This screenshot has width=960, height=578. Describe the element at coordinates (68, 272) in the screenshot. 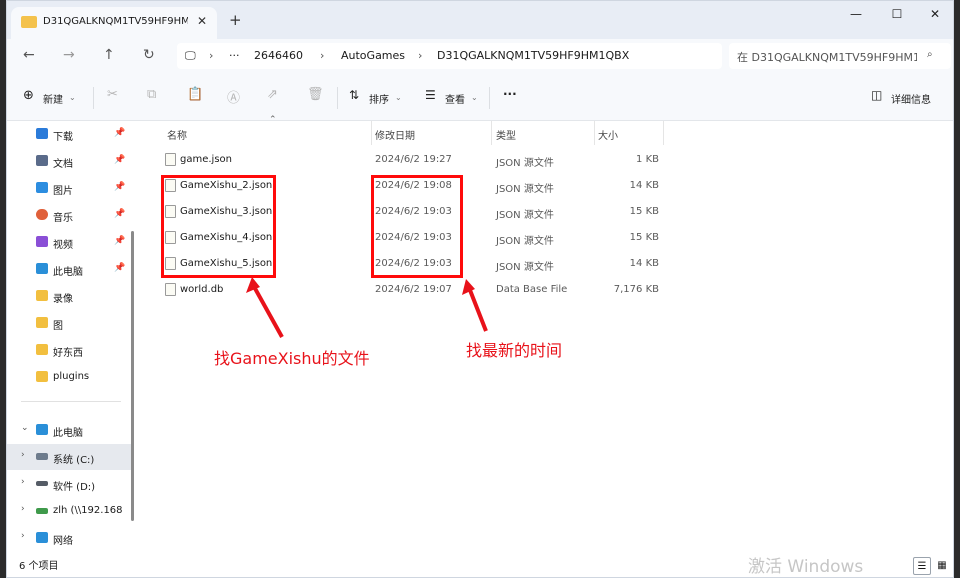

I see `sidebar-item-label: 此电脑` at that location.